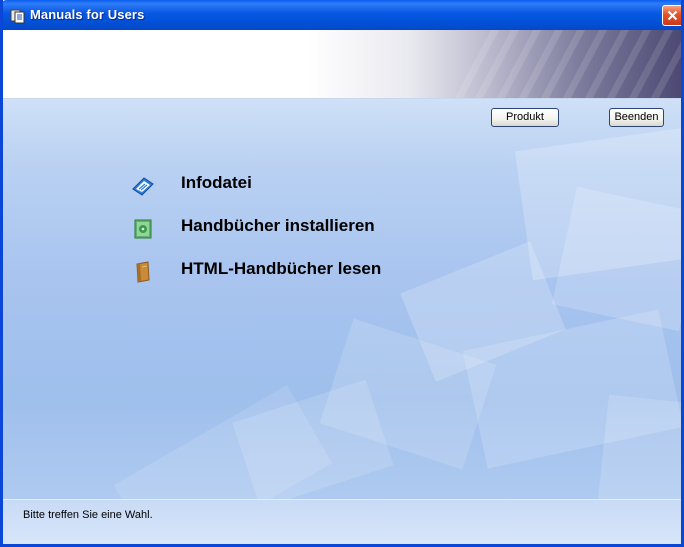  What do you see at coordinates (281, 268) in the screenshot?
I see `menu-item-label: HTML-Handbücher lesen` at bounding box center [281, 268].